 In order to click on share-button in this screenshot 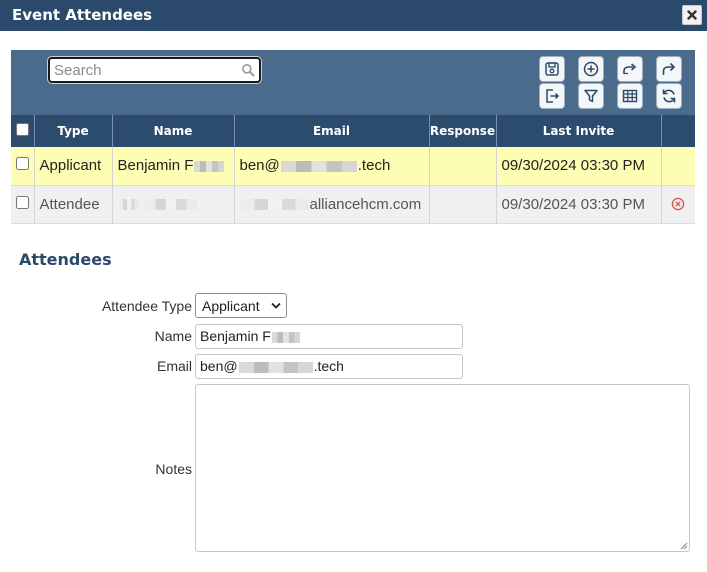, I will do `click(630, 69)`.